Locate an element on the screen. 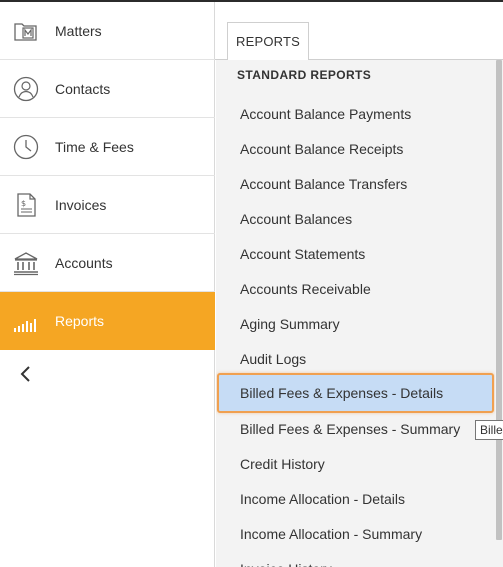 The image size is (503, 567). report-item: Accounts Receivable is located at coordinates (355, 288).